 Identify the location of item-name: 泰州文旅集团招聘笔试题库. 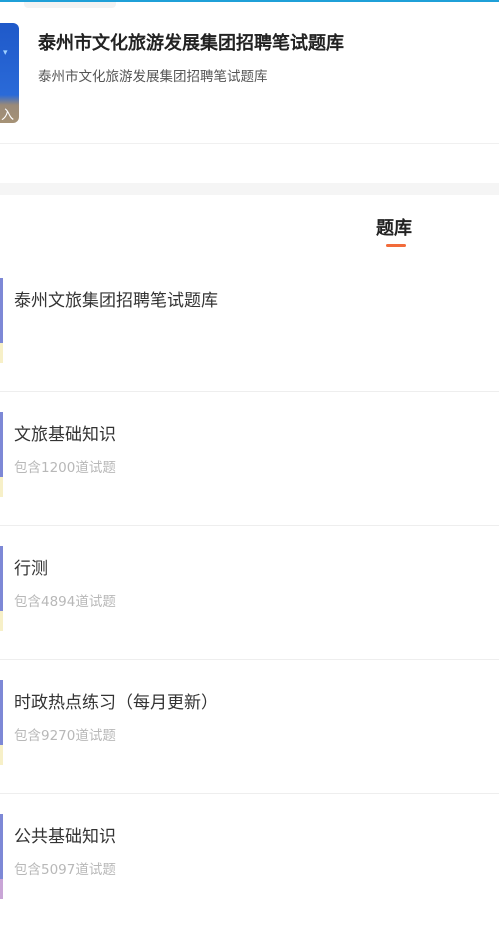
(116, 301).